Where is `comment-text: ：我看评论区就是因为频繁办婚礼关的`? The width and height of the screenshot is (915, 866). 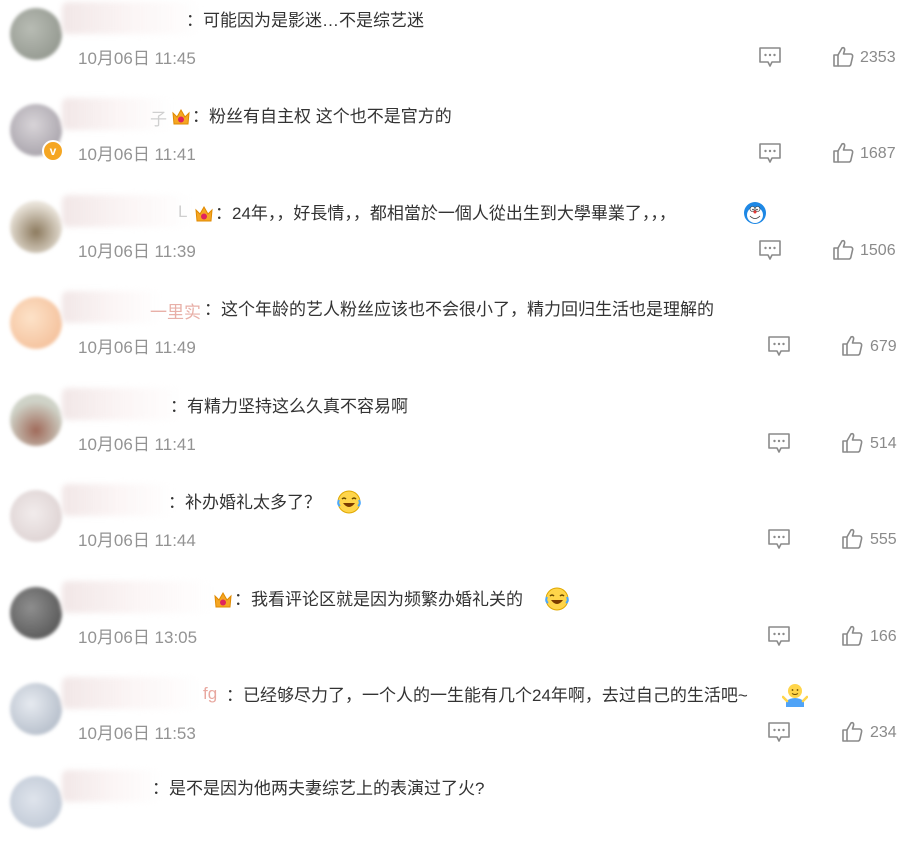 comment-text: ：我看评论区就是因为频繁办婚礼关的 is located at coordinates (378, 599).